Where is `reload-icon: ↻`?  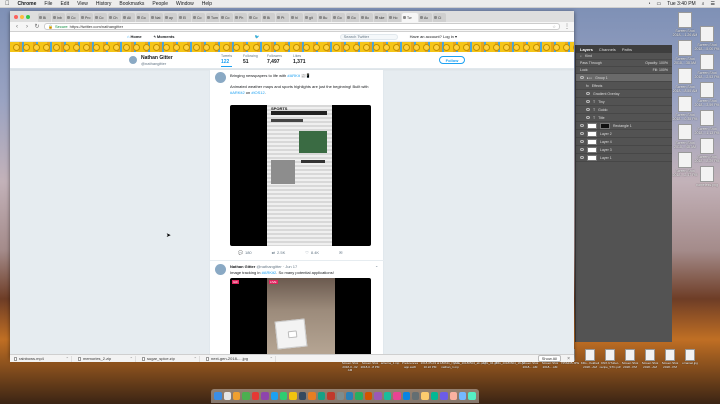
reload-icon: ↻ is located at coordinates (37, 26).